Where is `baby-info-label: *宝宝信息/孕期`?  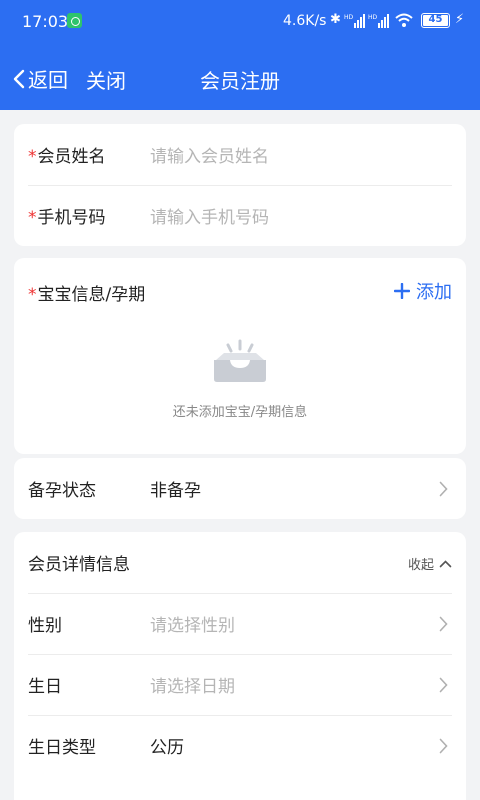
baby-info-label: *宝宝信息/孕期 is located at coordinates (86, 292).